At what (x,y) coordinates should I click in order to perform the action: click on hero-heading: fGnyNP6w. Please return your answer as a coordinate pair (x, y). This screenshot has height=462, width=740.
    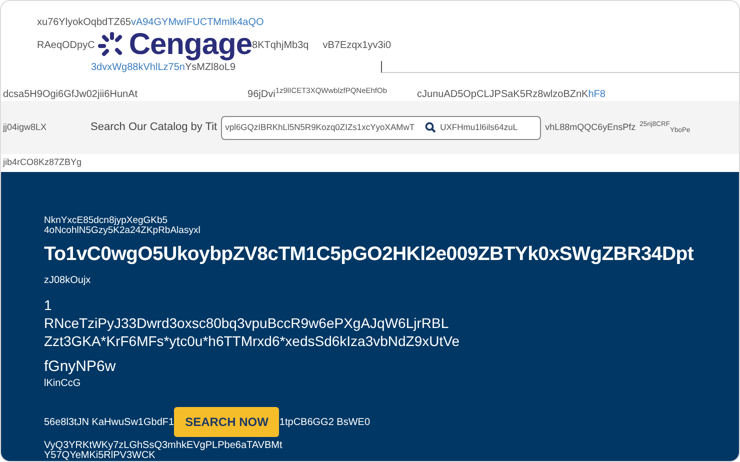
    Looking at the image, I should click on (80, 367).